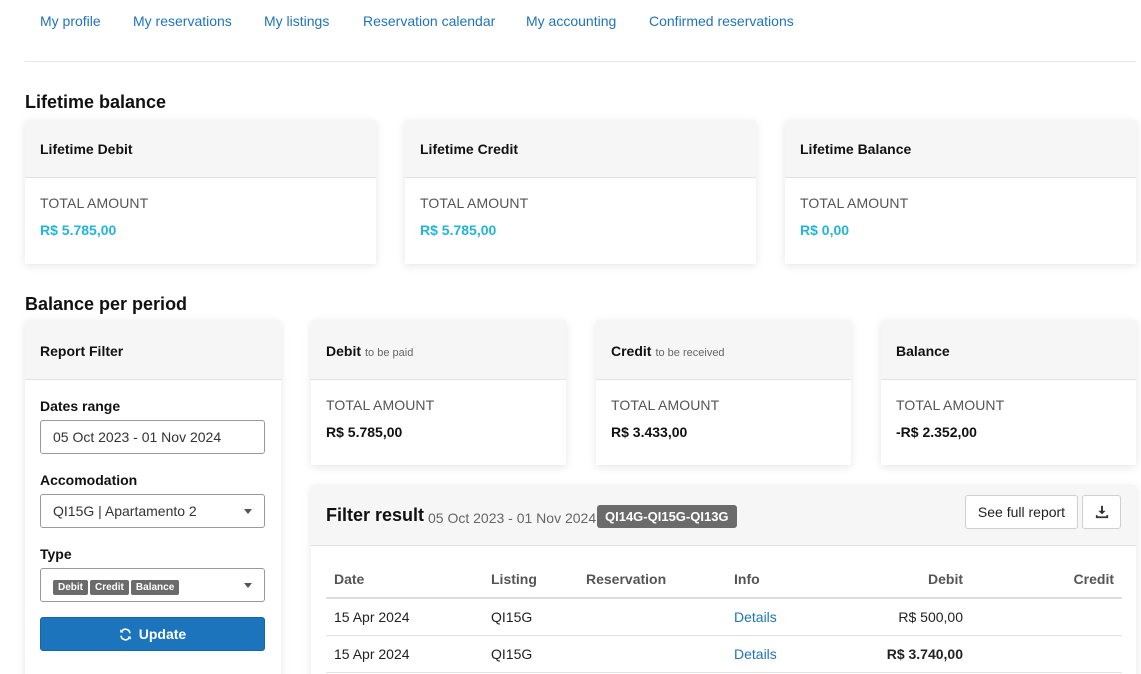  What do you see at coordinates (721, 21) in the screenshot?
I see `nav-confirmed-reservations: Confirmed reservations` at bounding box center [721, 21].